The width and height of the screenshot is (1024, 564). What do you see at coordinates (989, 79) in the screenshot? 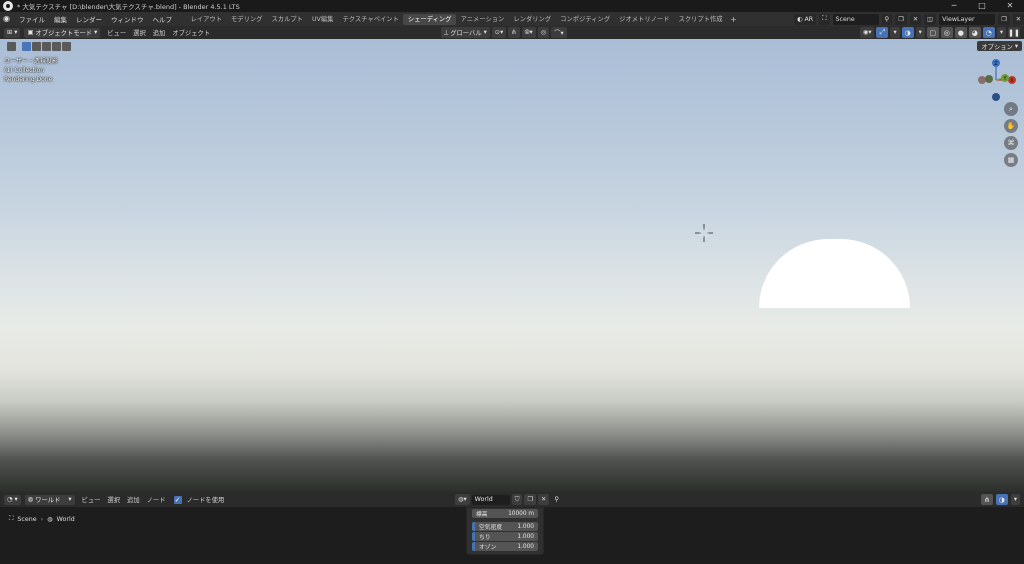
I see `gizmo-neg-y-icon` at bounding box center [989, 79].